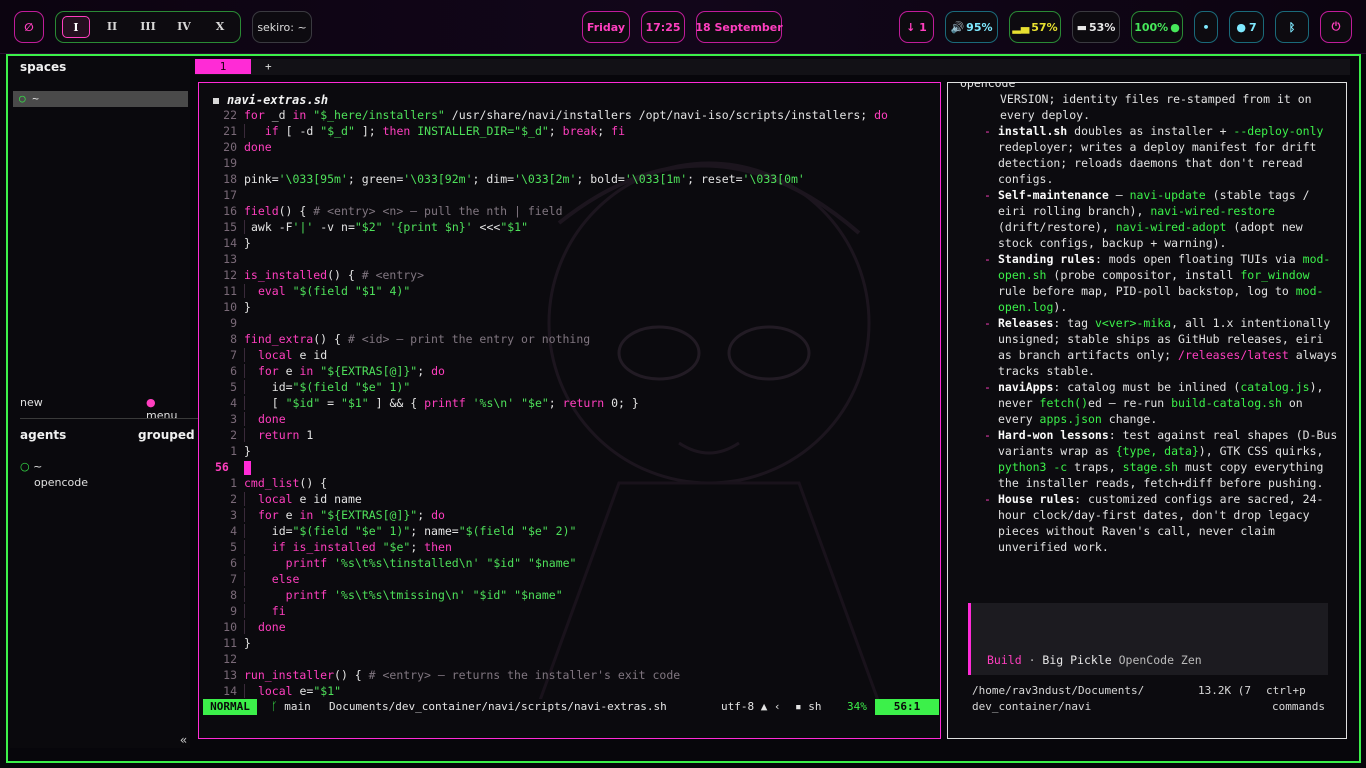 Image resolution: width=1366 pixels, height=768 pixels. Describe the element at coordinates (341, 547) in the screenshot. I see `code-line: 5 if is_installed "$e"; then` at that location.